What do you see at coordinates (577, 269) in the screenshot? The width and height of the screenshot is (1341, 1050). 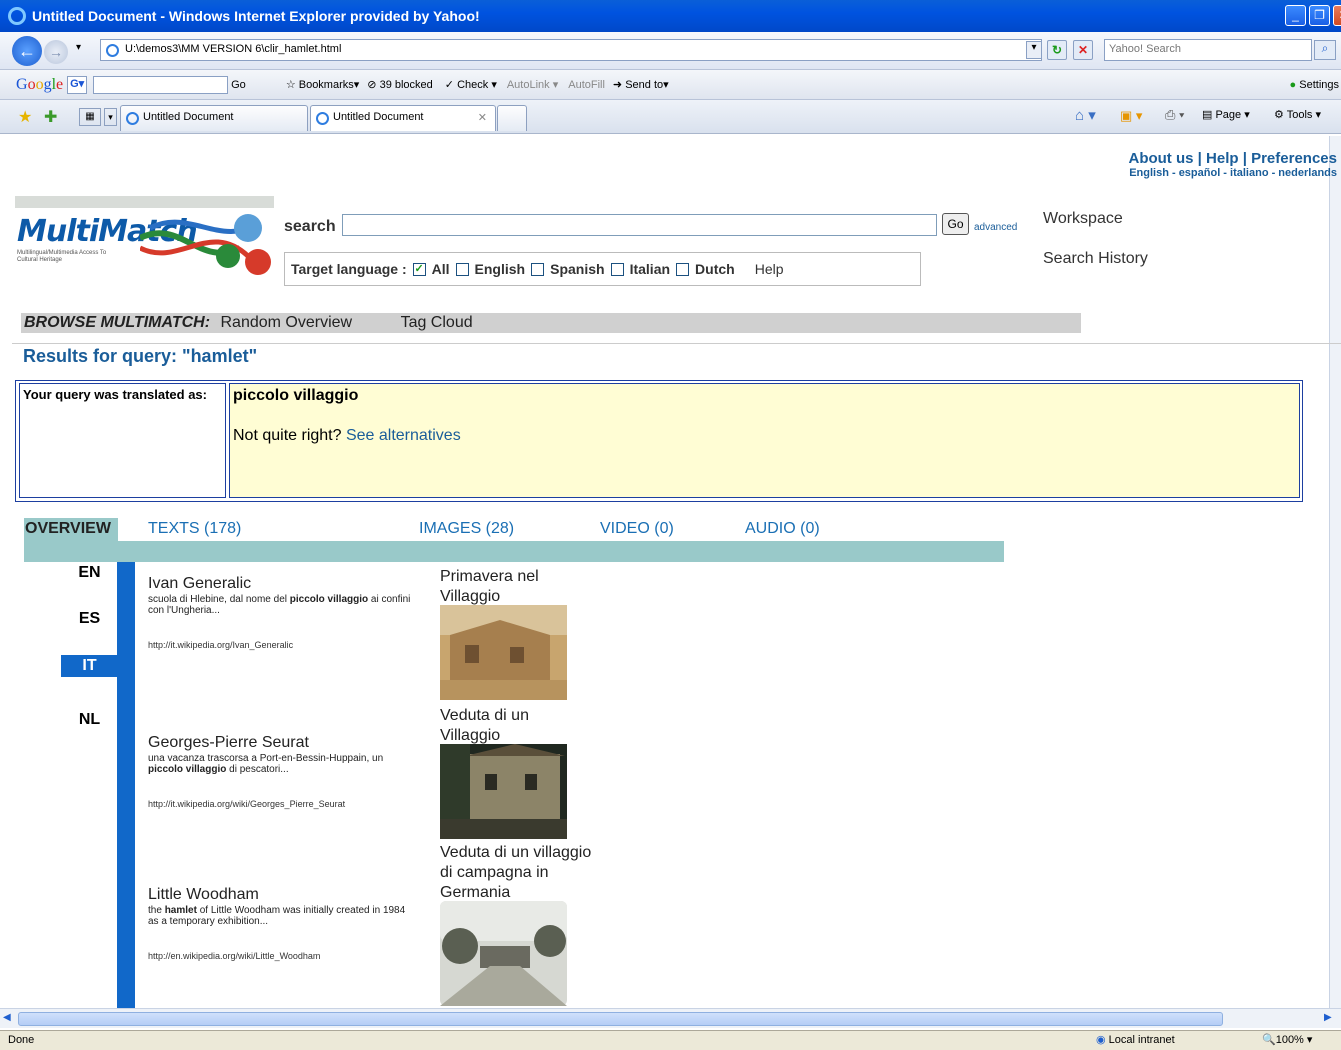 I see `option-spanish-label: Spanish` at bounding box center [577, 269].